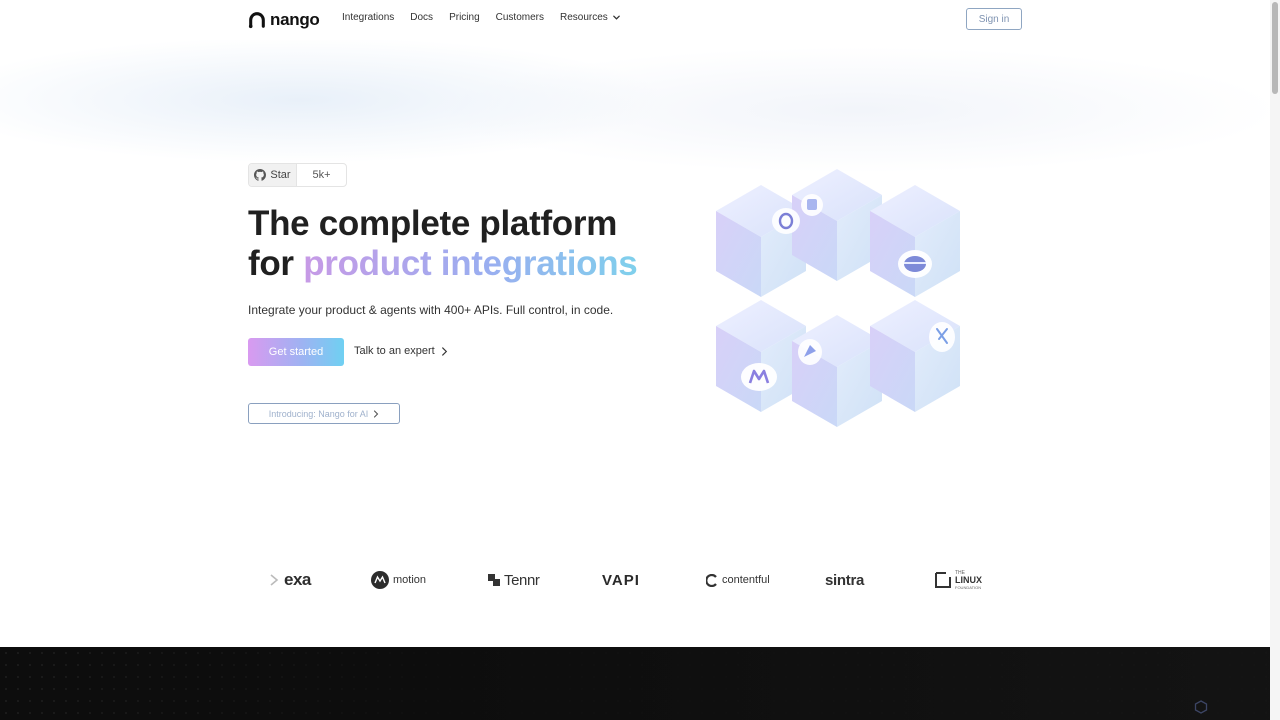  I want to click on nav-link-resources-label: Resources, so click(584, 17).